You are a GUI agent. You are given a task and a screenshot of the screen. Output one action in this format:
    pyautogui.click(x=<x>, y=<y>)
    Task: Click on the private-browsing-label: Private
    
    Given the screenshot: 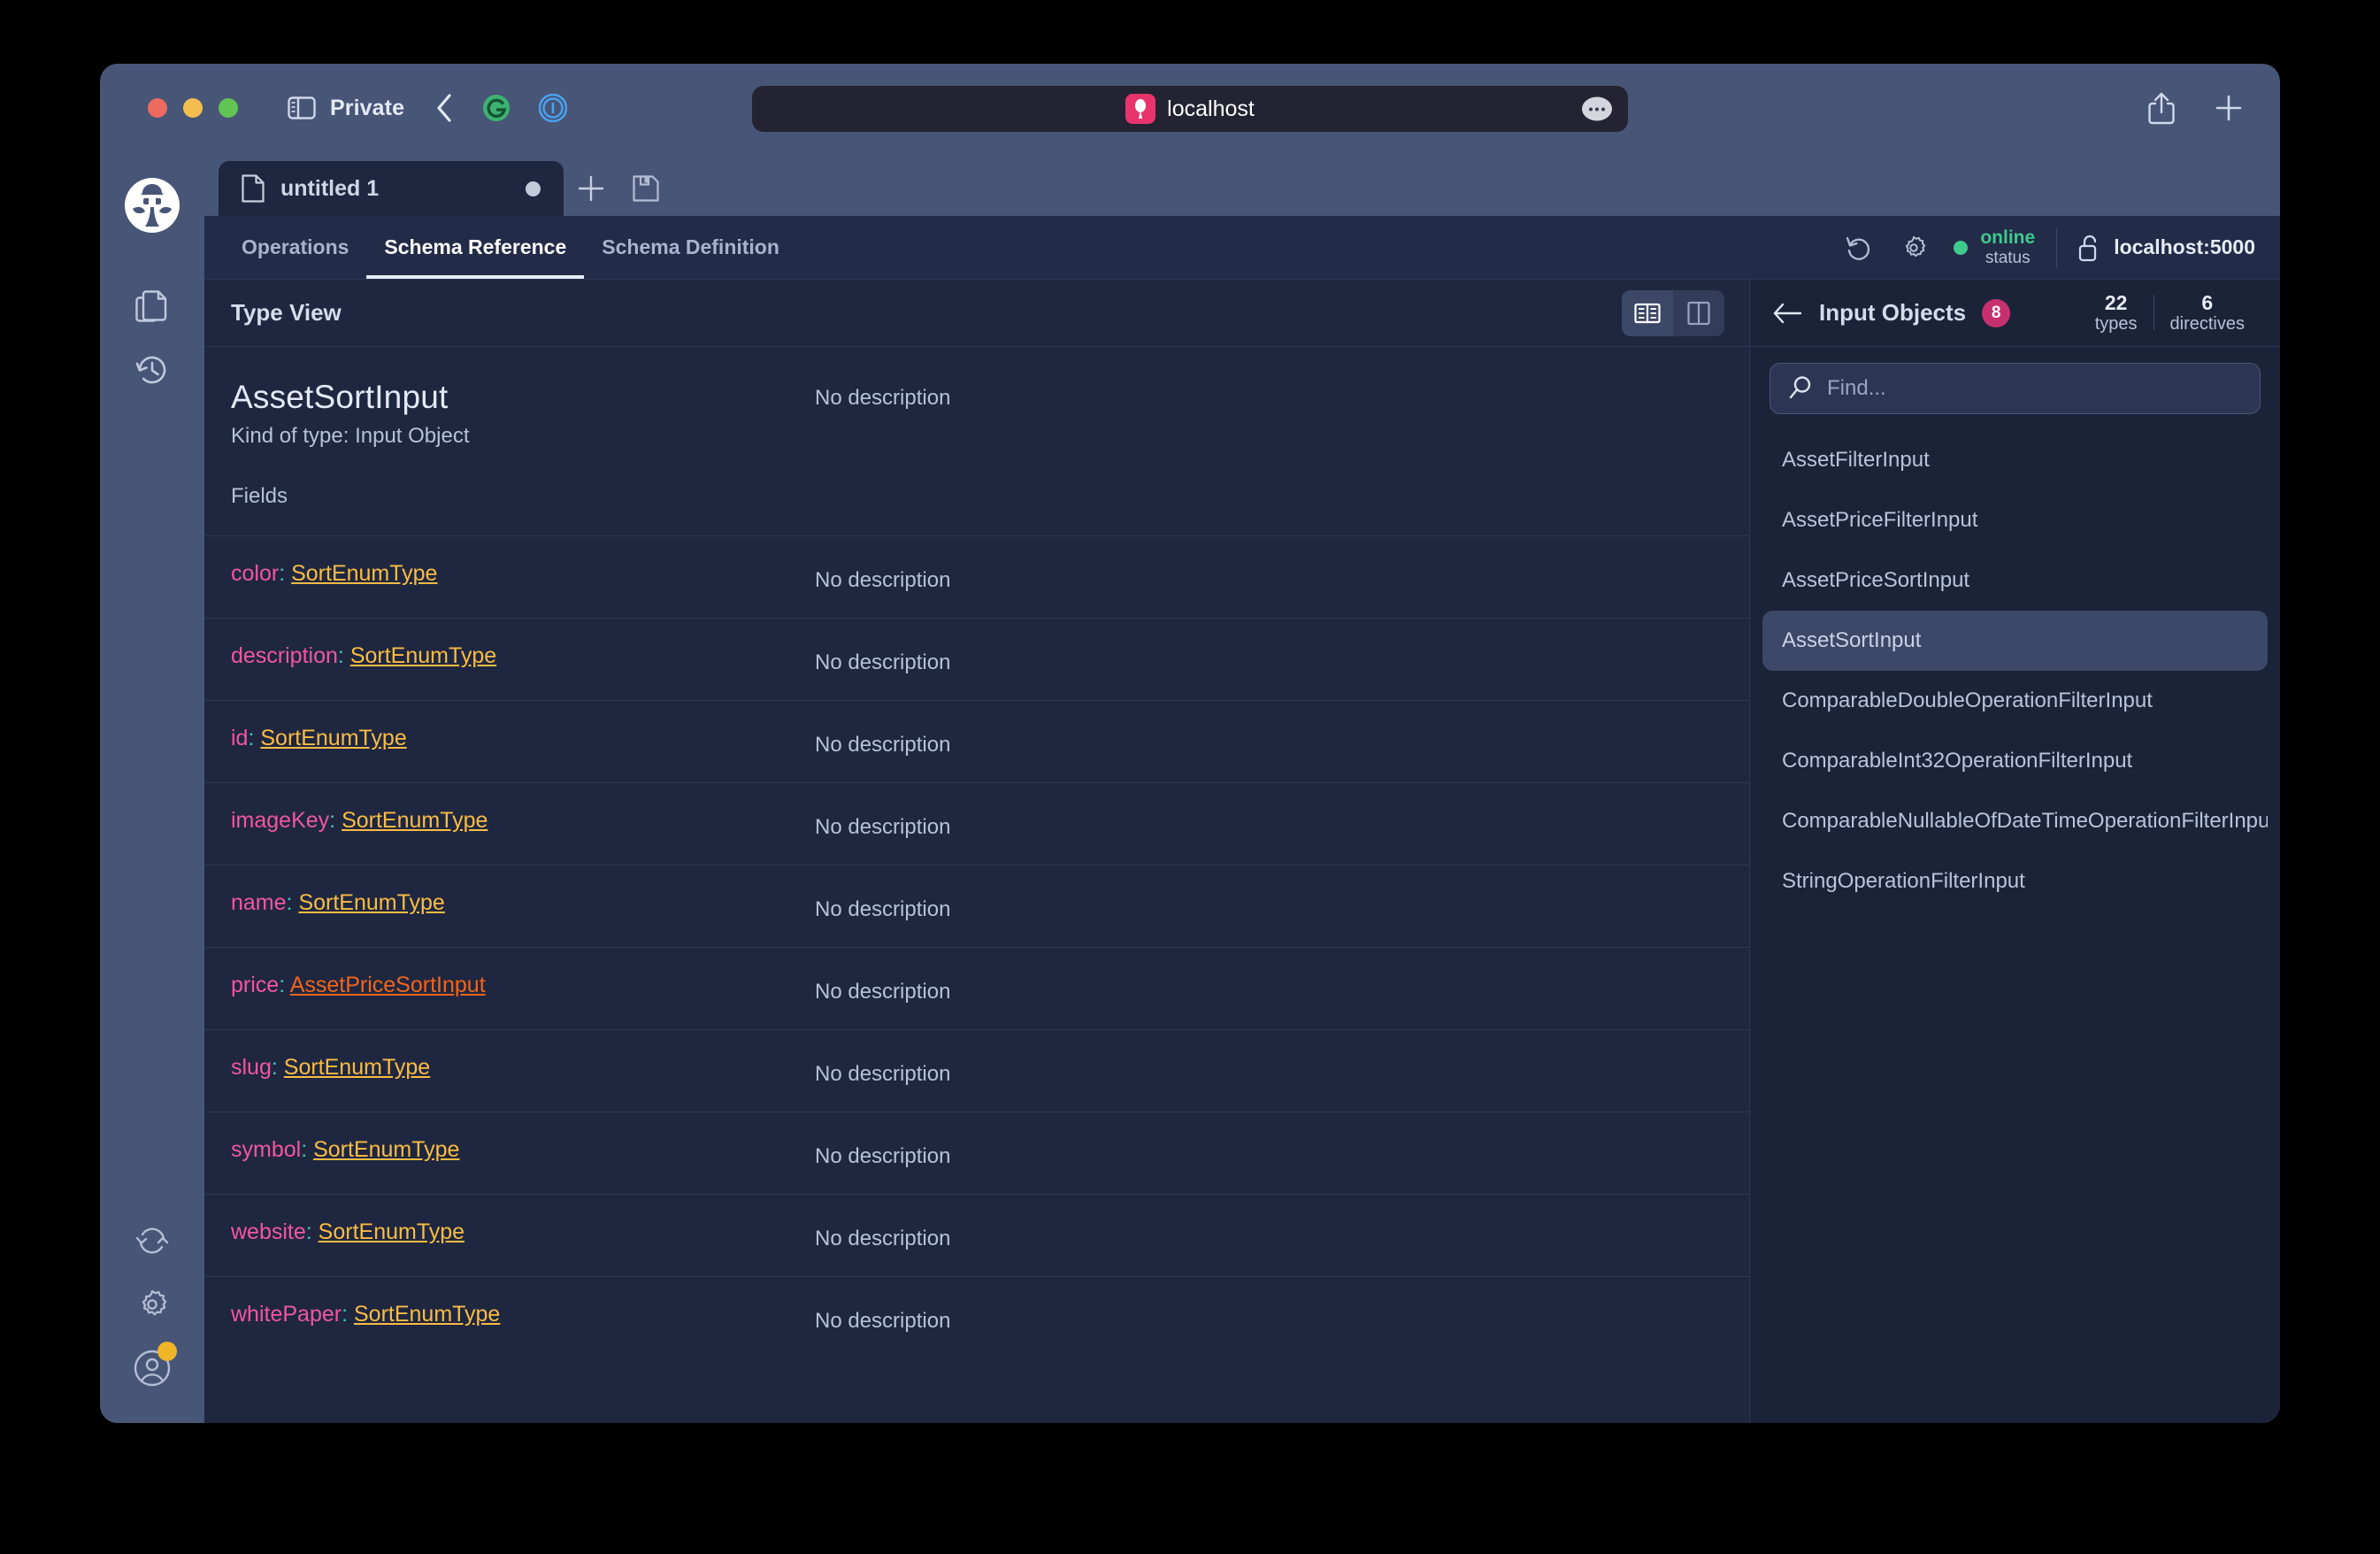 What is the action you would take?
    pyautogui.click(x=367, y=107)
    